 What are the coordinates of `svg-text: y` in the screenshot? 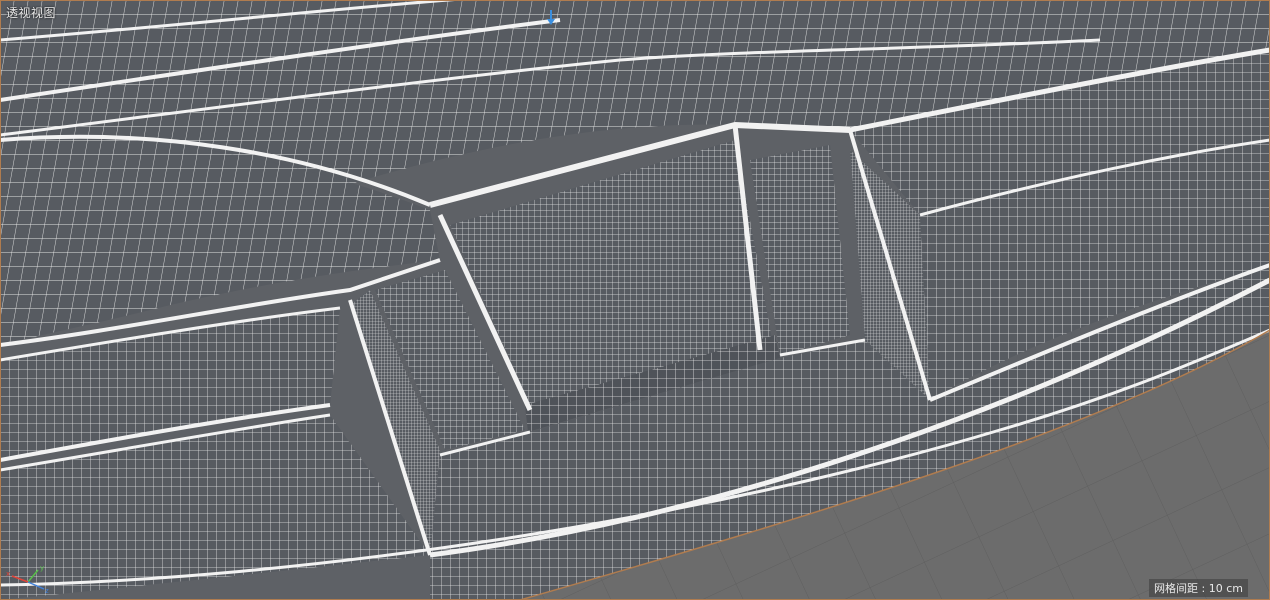 It's located at (42, 568).